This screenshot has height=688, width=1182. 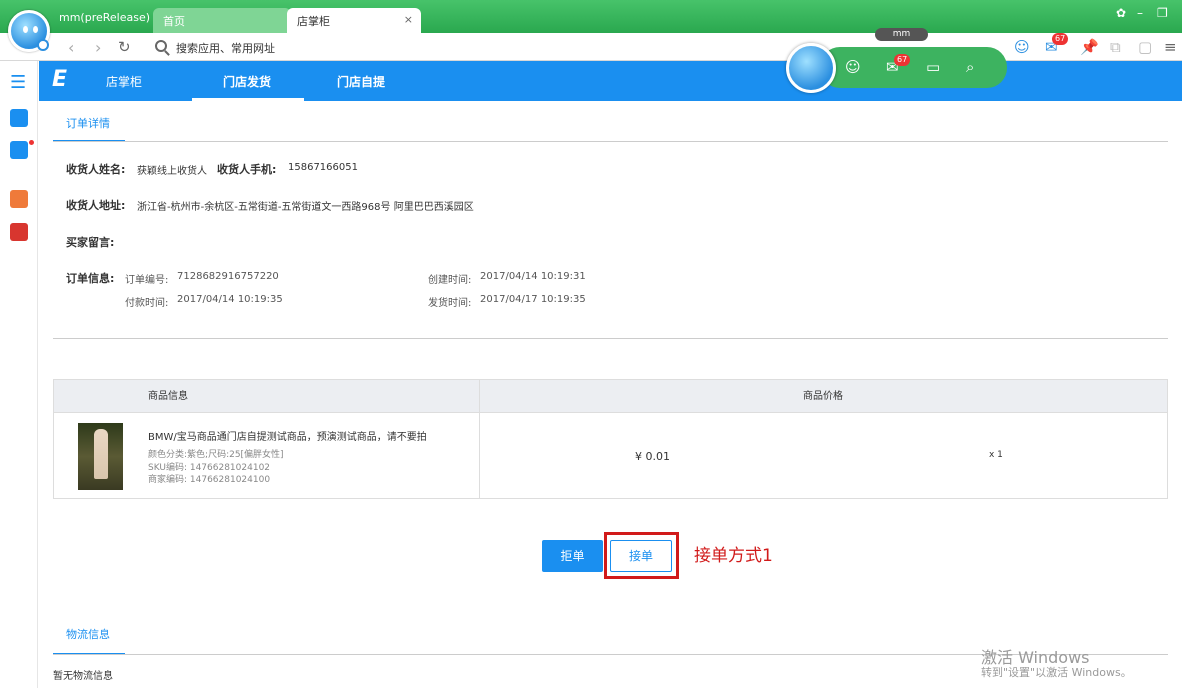 I want to click on section-divider, so click(x=610, y=141).